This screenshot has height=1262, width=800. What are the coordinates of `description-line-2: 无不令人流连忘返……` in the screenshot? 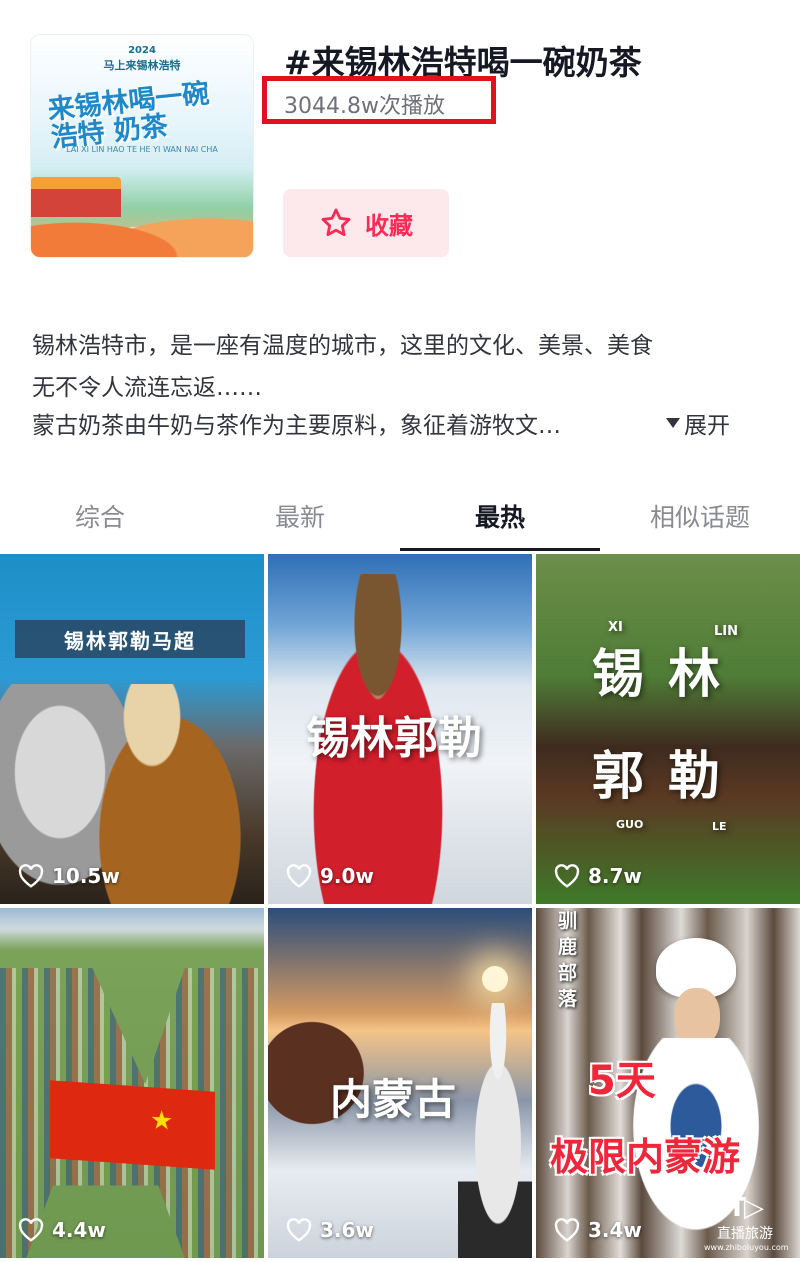 It's located at (147, 388).